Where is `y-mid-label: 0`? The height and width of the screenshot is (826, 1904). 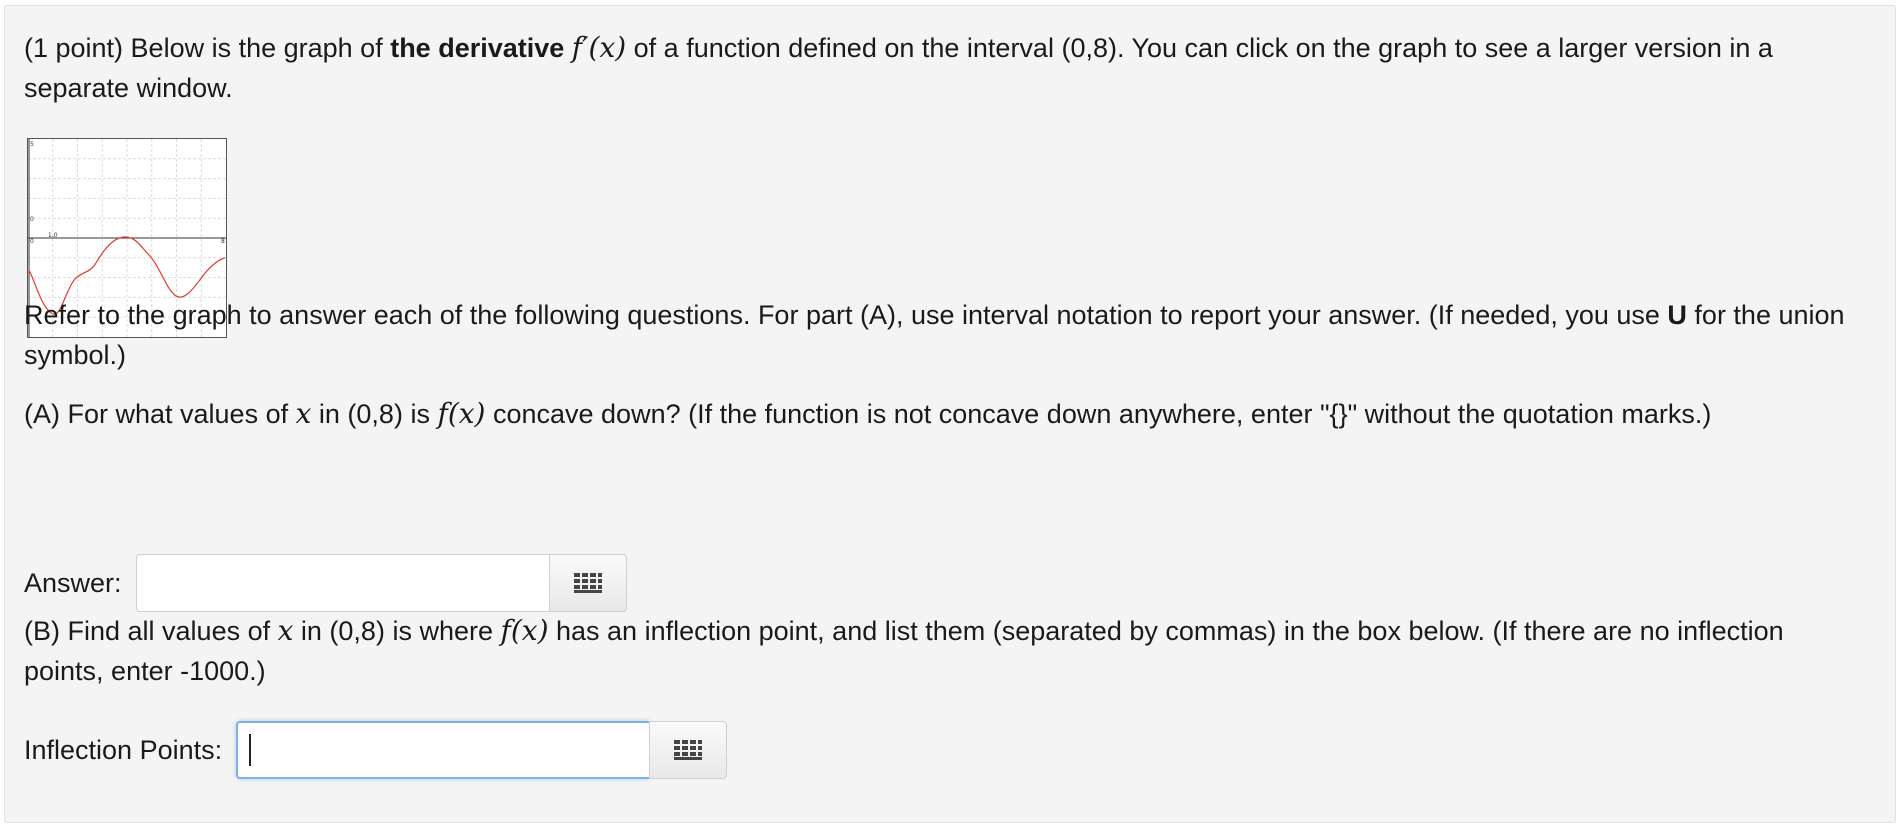 y-mid-label: 0 is located at coordinates (32, 219).